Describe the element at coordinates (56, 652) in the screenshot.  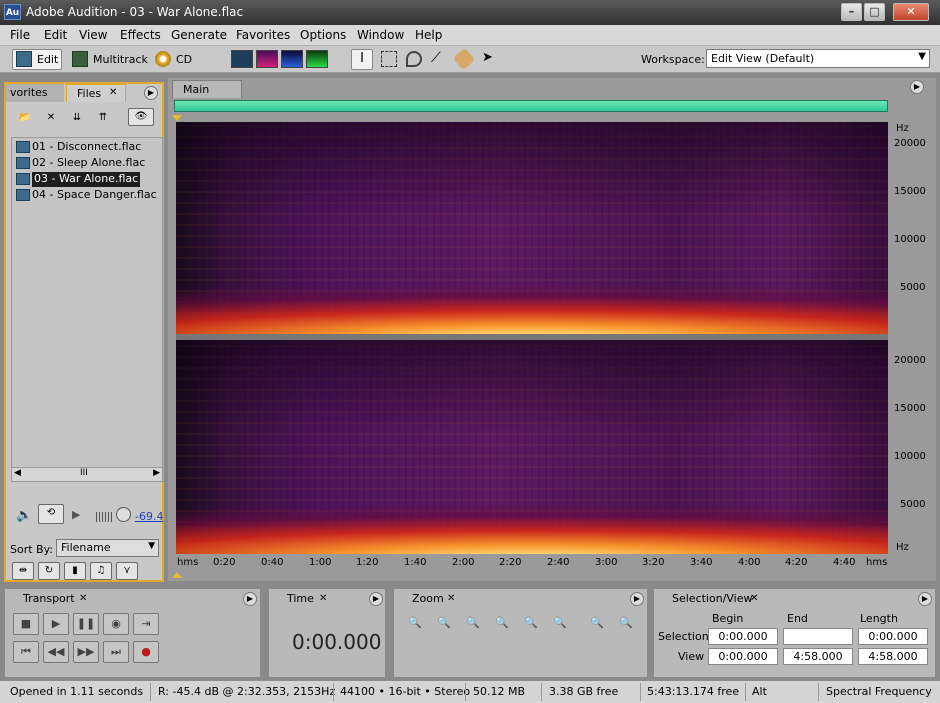
I see `rewind-button: ◀◀` at that location.